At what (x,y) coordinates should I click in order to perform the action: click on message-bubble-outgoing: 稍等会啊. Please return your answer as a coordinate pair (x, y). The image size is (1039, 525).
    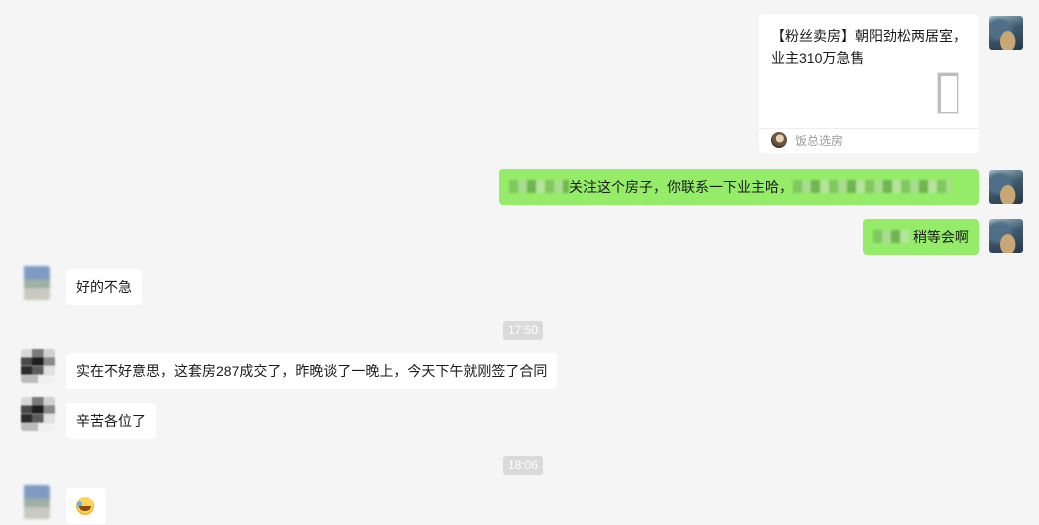
    Looking at the image, I should click on (921, 237).